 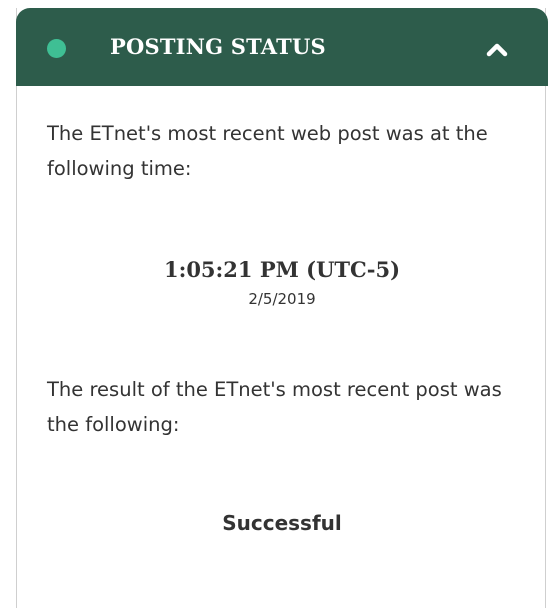 I want to click on last-post-date: 2/5/2019, so click(x=282, y=299).